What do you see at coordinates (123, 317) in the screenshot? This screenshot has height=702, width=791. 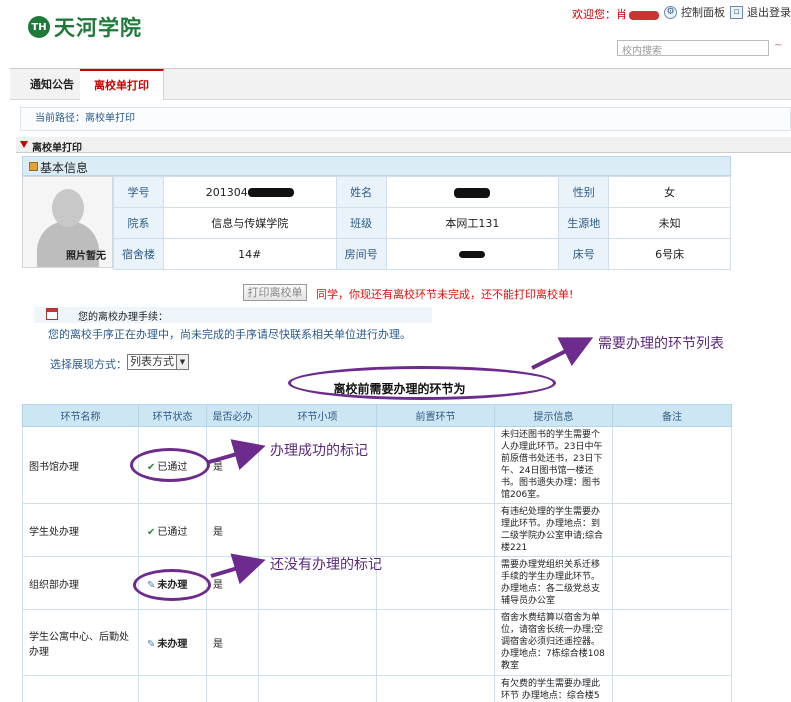 I see `procedure-title: 您的离校办理手续：` at bounding box center [123, 317].